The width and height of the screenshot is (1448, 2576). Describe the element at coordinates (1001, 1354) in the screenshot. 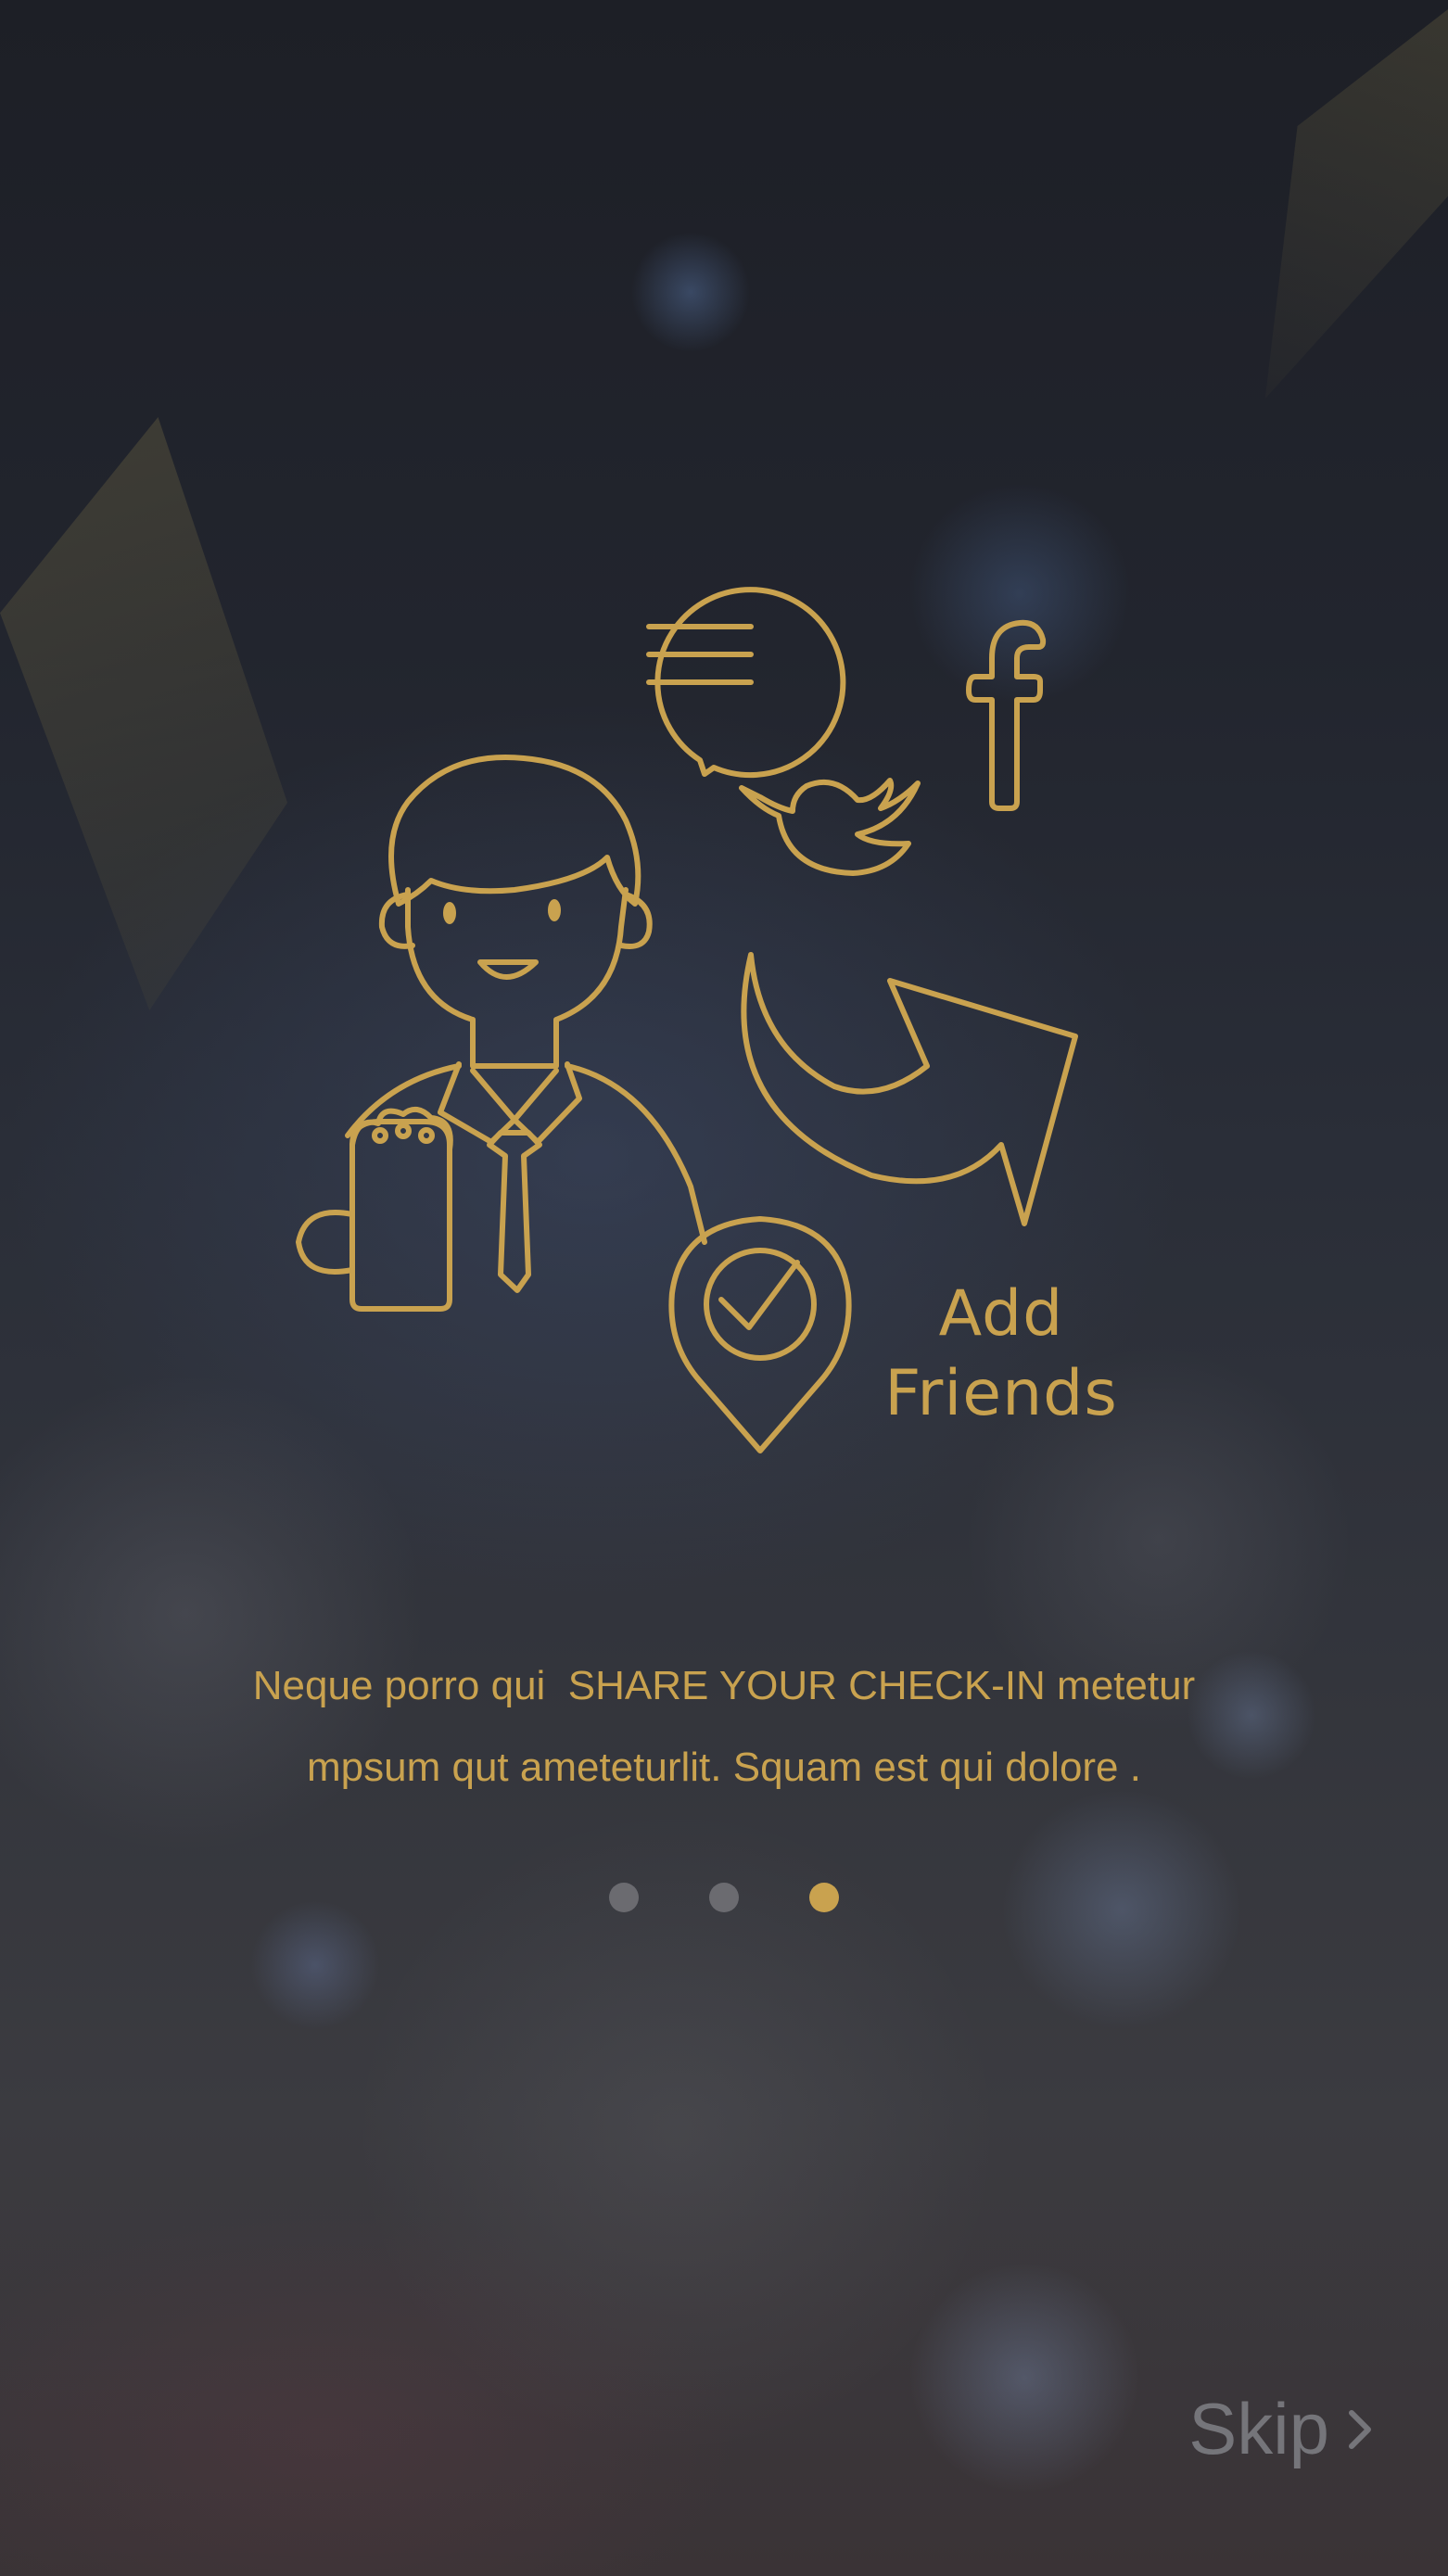

I see `illustration-label: Add Friends` at that location.